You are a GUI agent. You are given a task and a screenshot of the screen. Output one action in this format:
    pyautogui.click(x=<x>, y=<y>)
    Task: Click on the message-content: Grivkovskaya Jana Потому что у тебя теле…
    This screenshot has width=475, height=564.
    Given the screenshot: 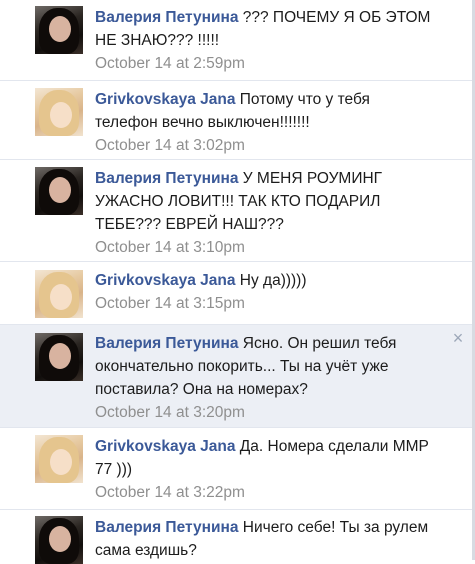 What is the action you would take?
    pyautogui.click(x=265, y=122)
    